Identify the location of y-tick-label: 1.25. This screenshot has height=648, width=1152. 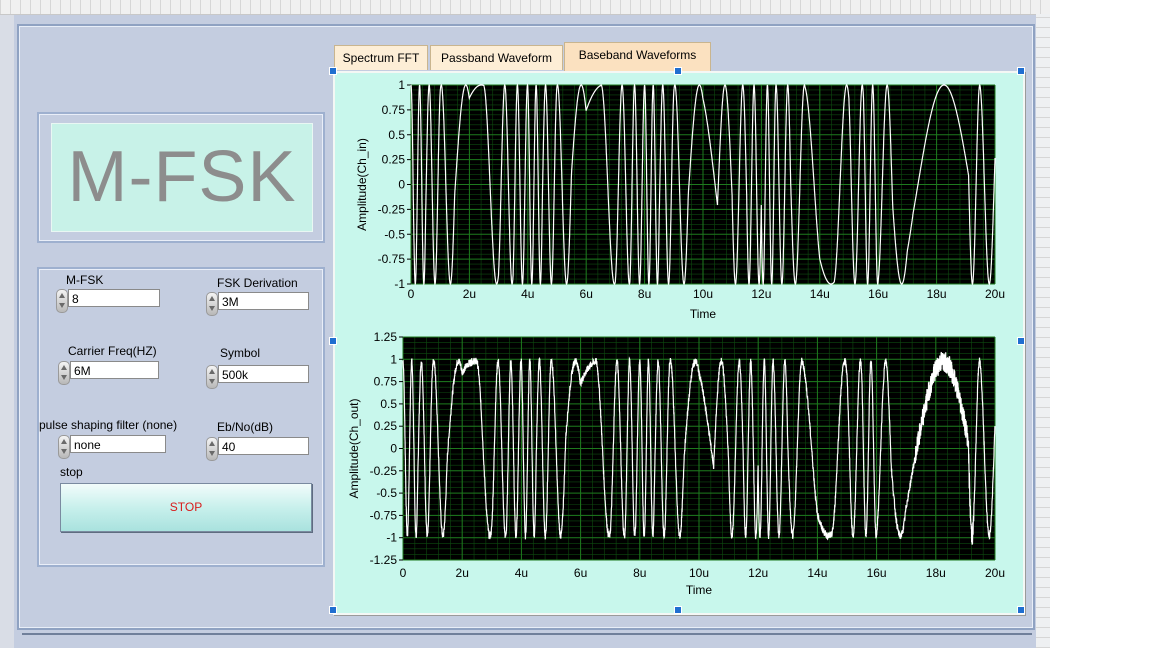
(386, 337).